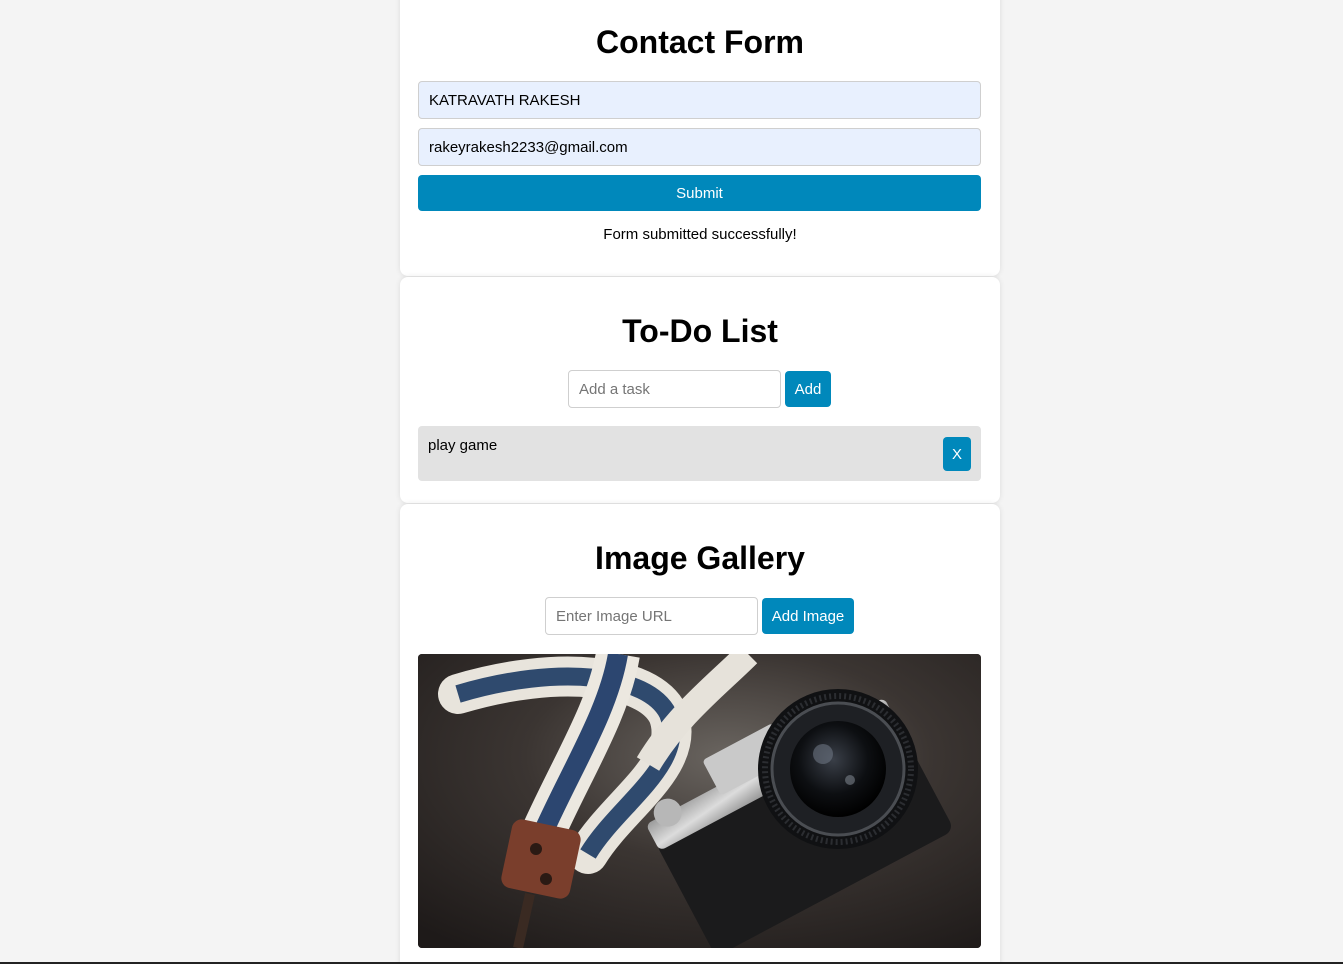 The width and height of the screenshot is (1343, 964). What do you see at coordinates (699, 193) in the screenshot?
I see `submit-button: Submit` at bounding box center [699, 193].